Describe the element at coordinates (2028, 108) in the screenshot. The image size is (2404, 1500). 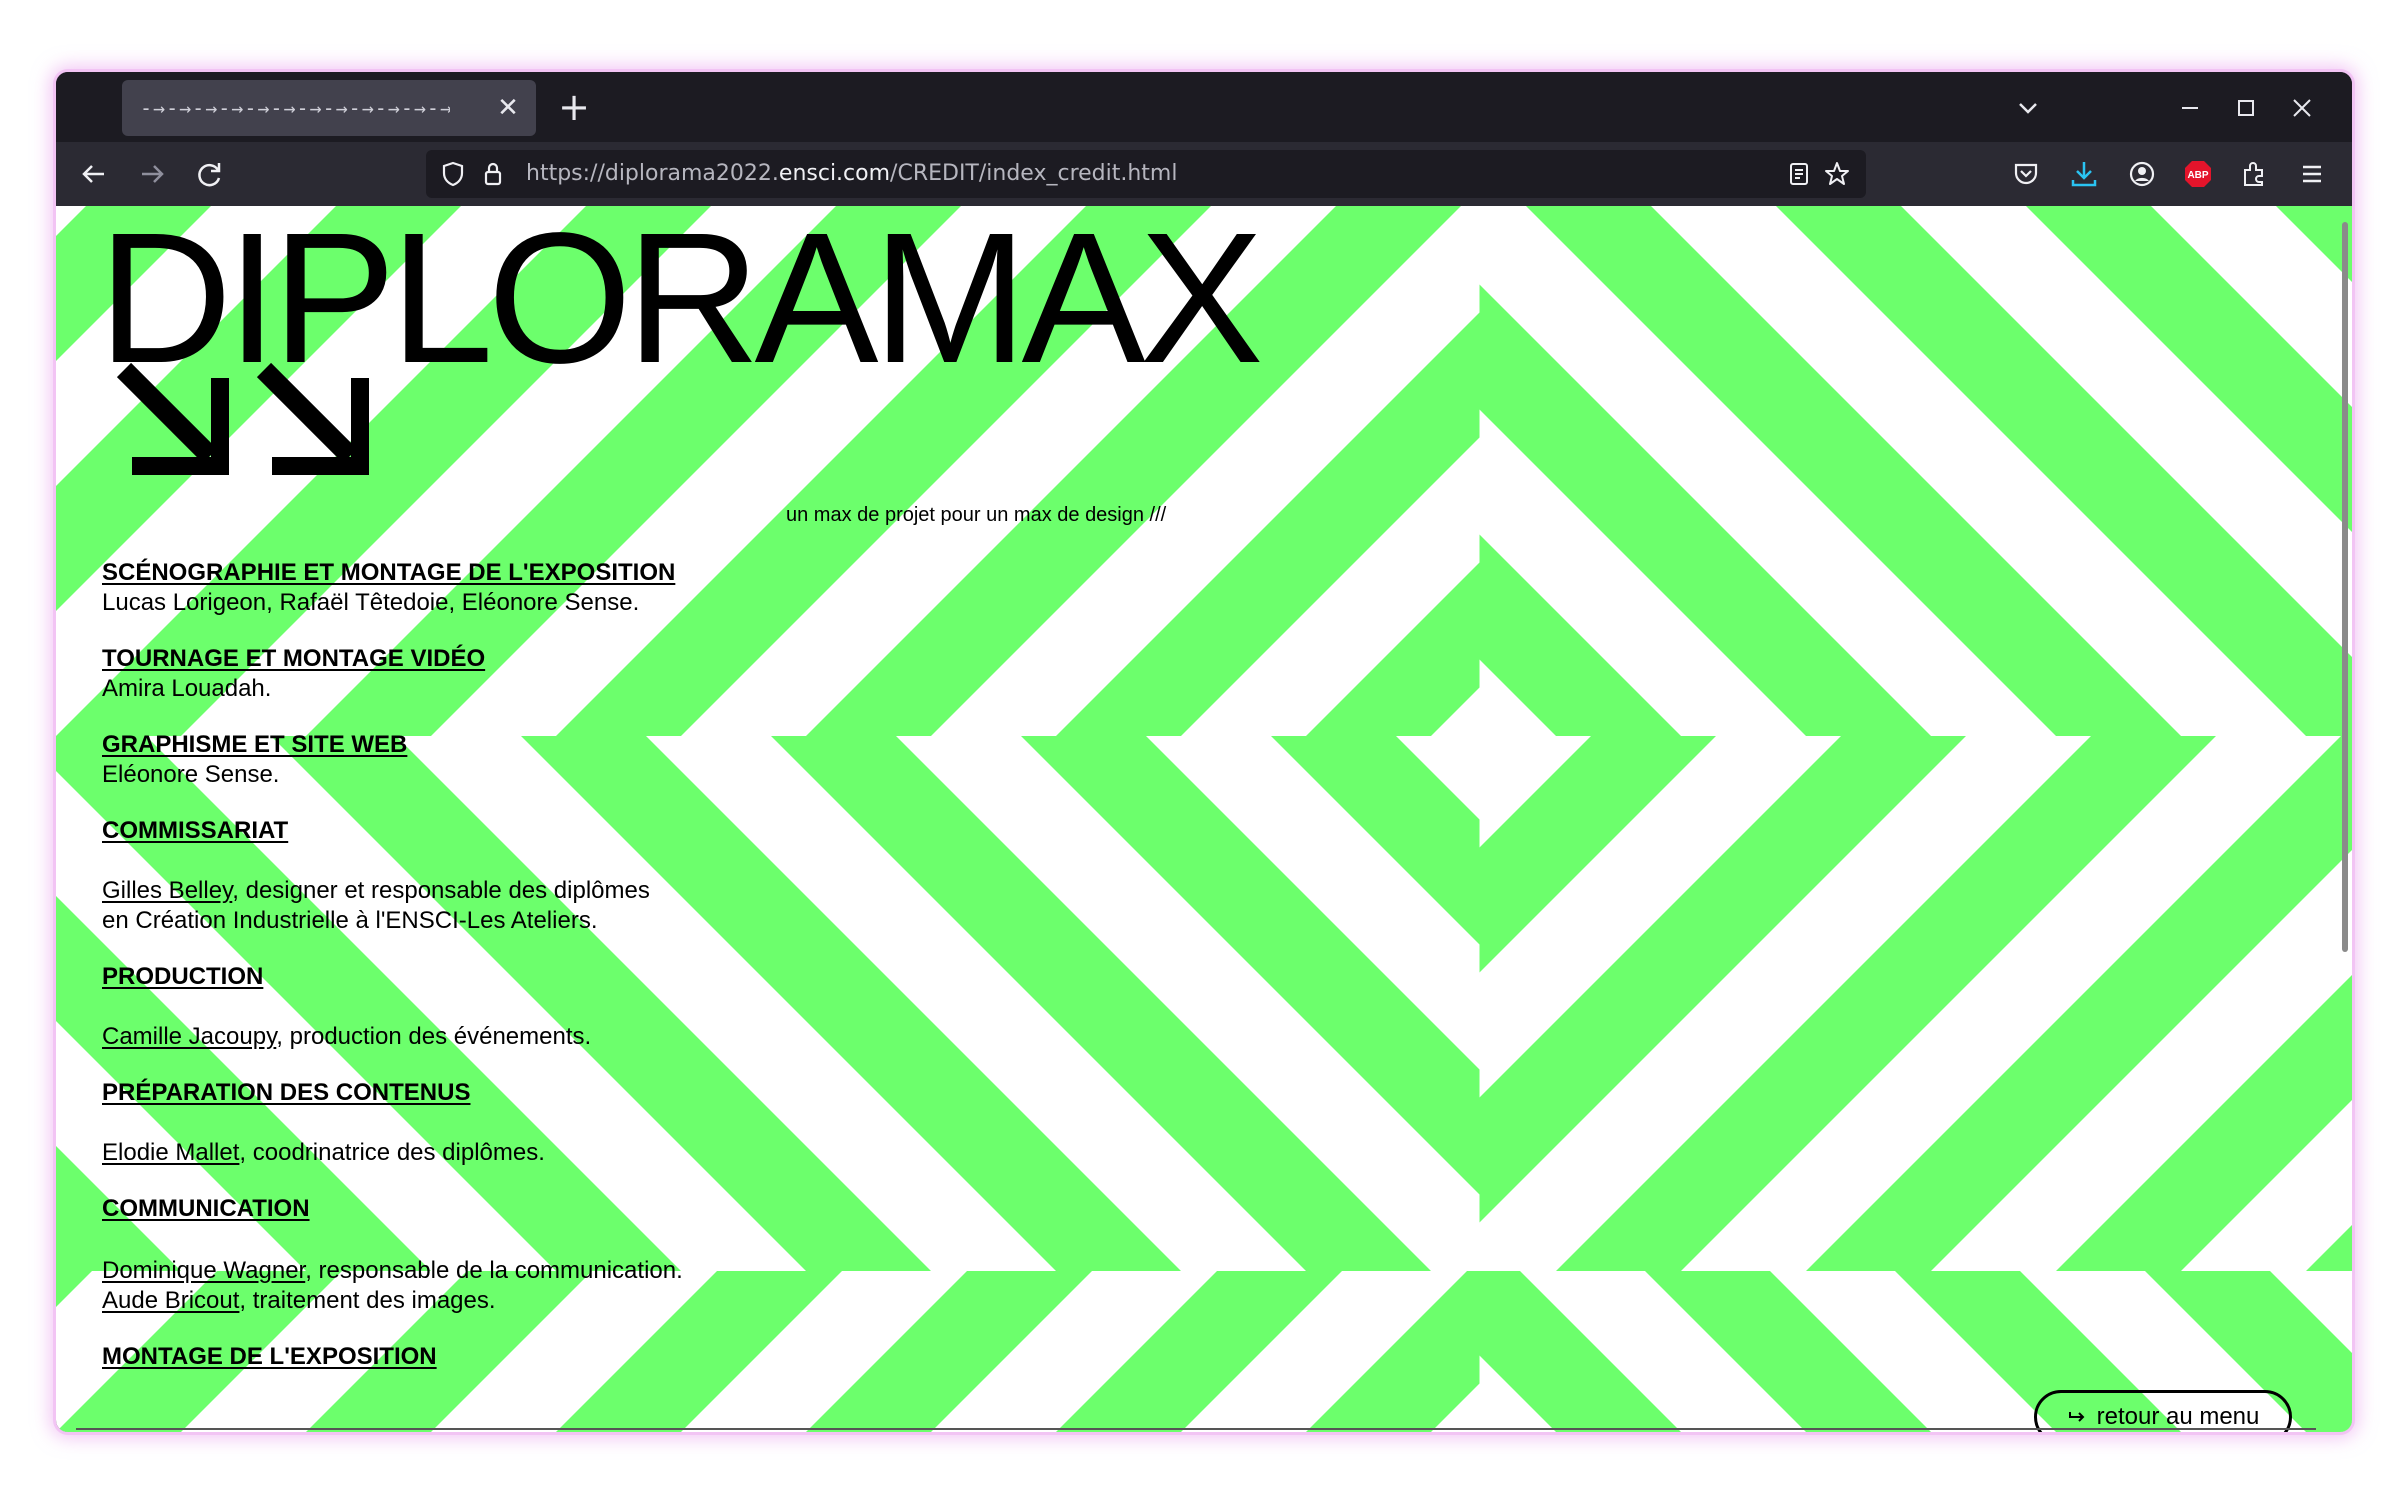
I see `tab-list-chevron-icon` at that location.